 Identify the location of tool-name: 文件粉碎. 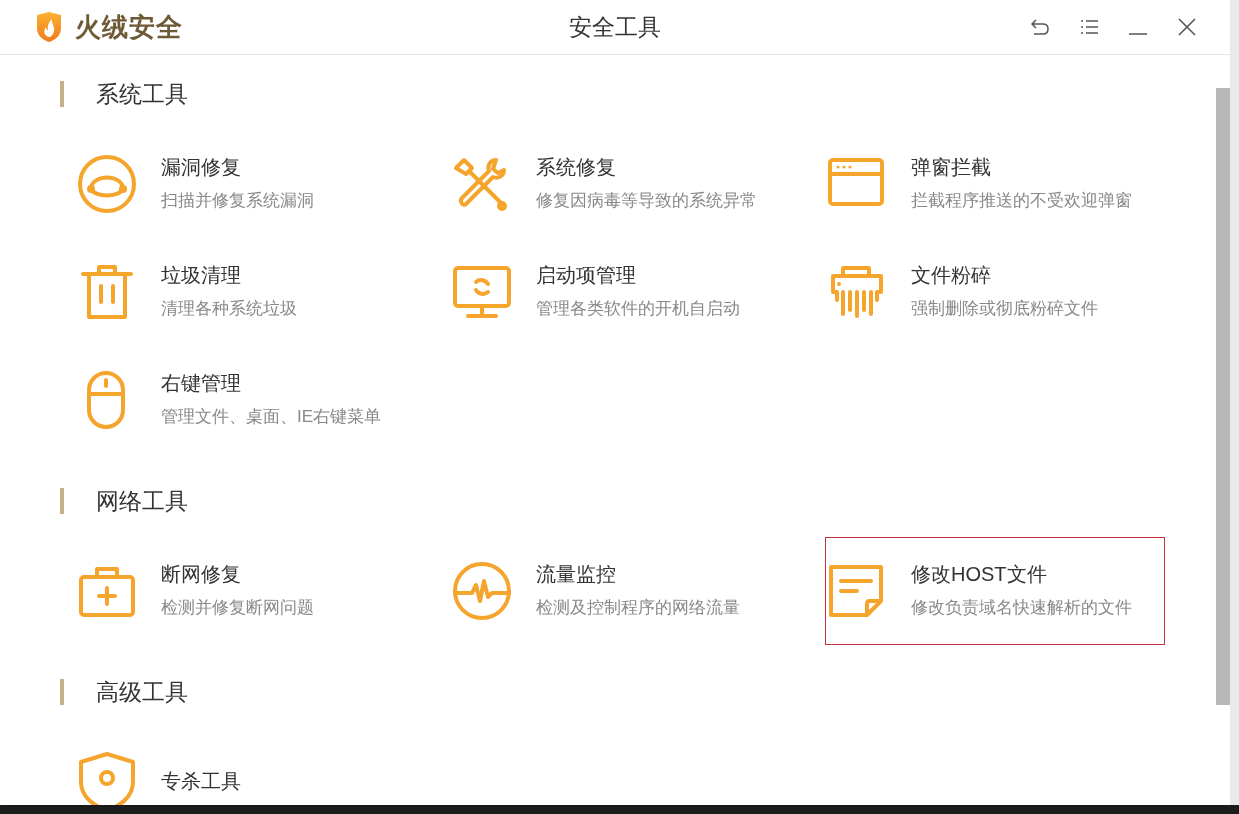
(951, 275).